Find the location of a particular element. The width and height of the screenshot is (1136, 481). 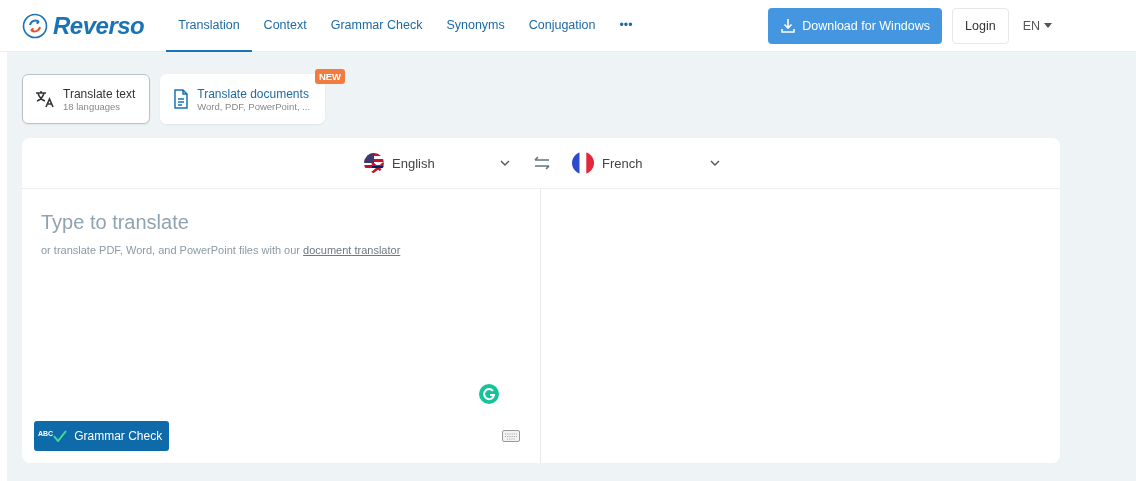

mode-title: Translate documents is located at coordinates (253, 93).